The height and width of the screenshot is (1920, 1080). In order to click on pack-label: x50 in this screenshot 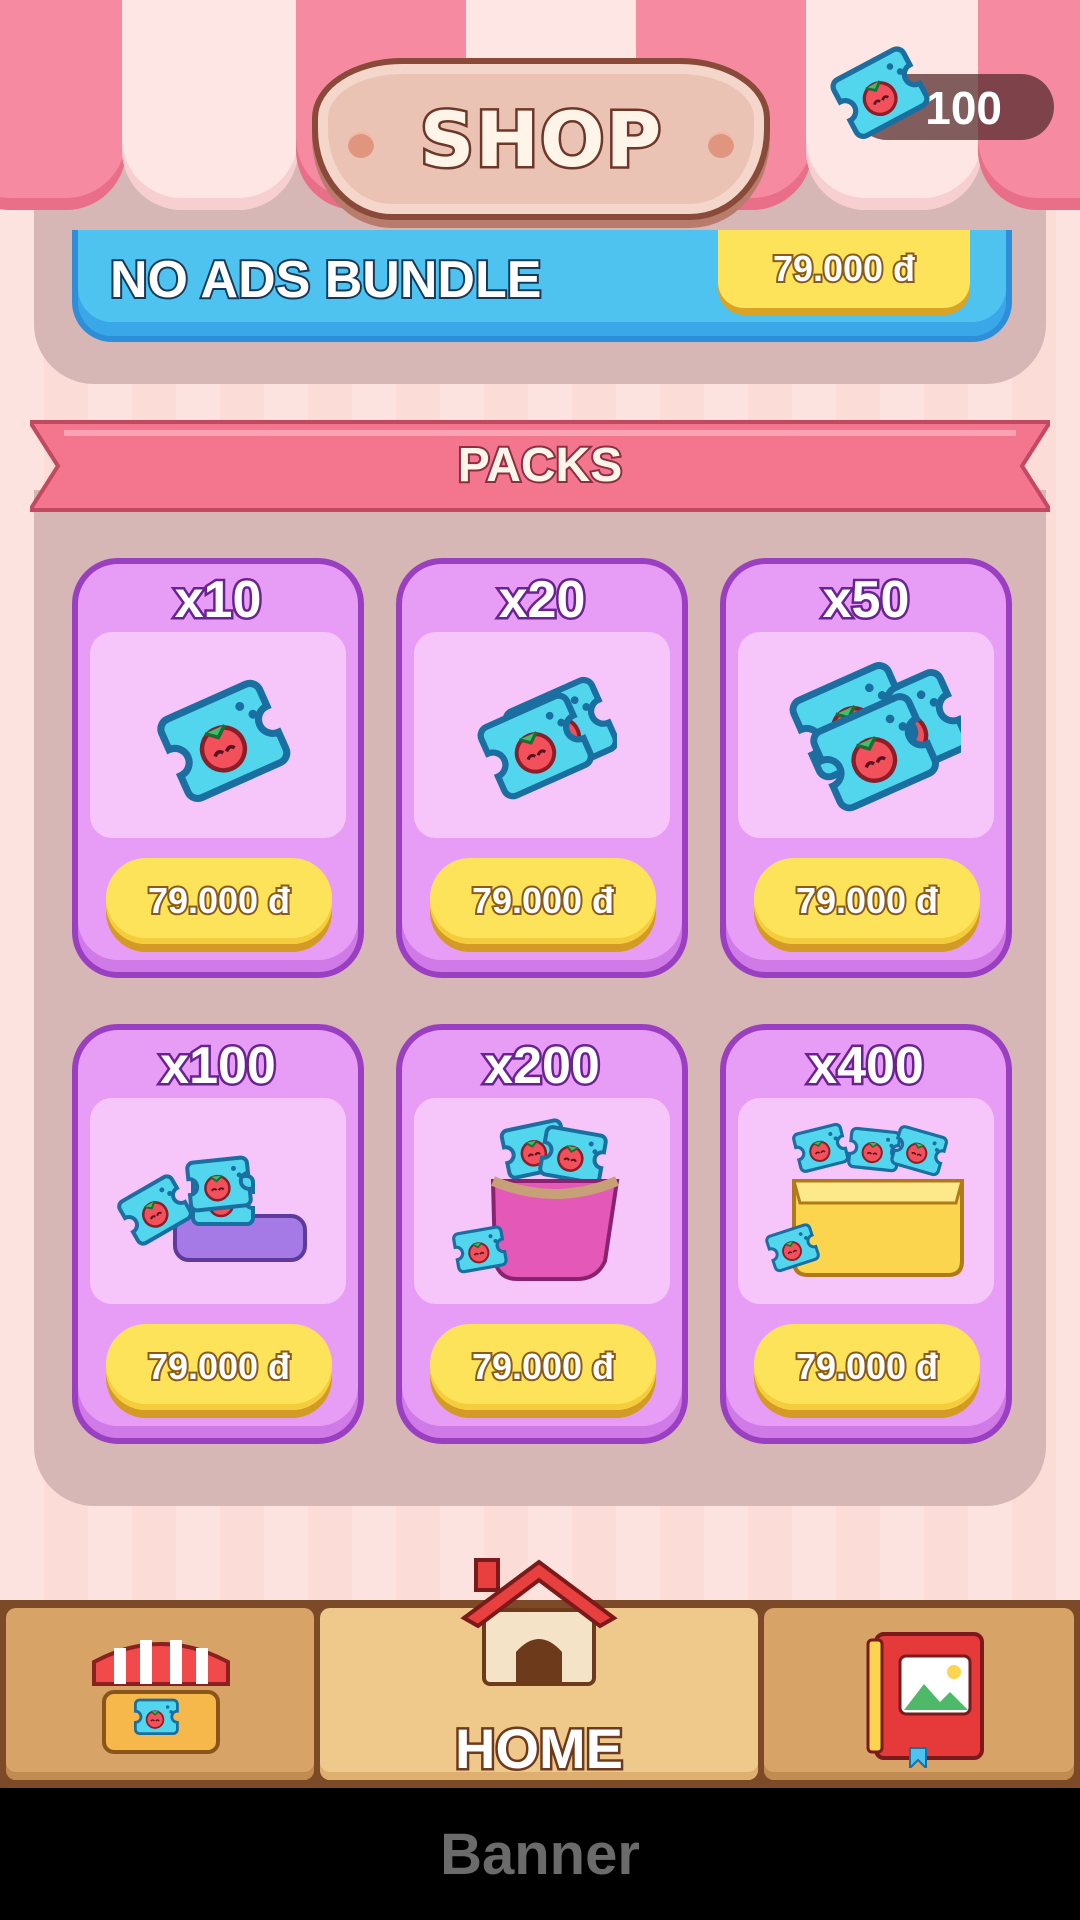, I will do `click(866, 600)`.